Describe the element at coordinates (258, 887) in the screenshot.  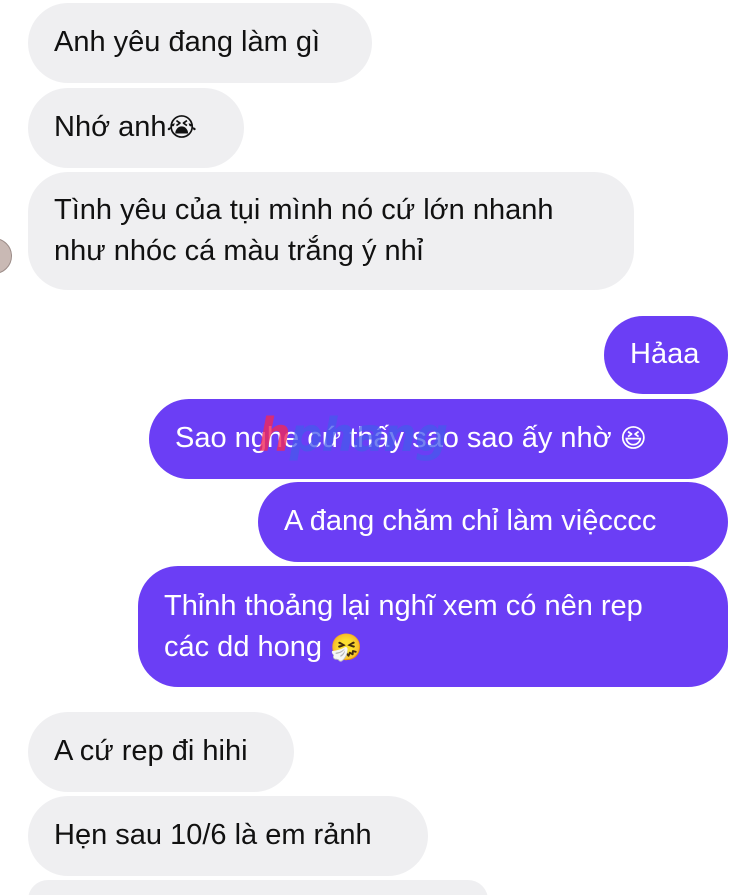
I see `partial-message-bubble` at that location.